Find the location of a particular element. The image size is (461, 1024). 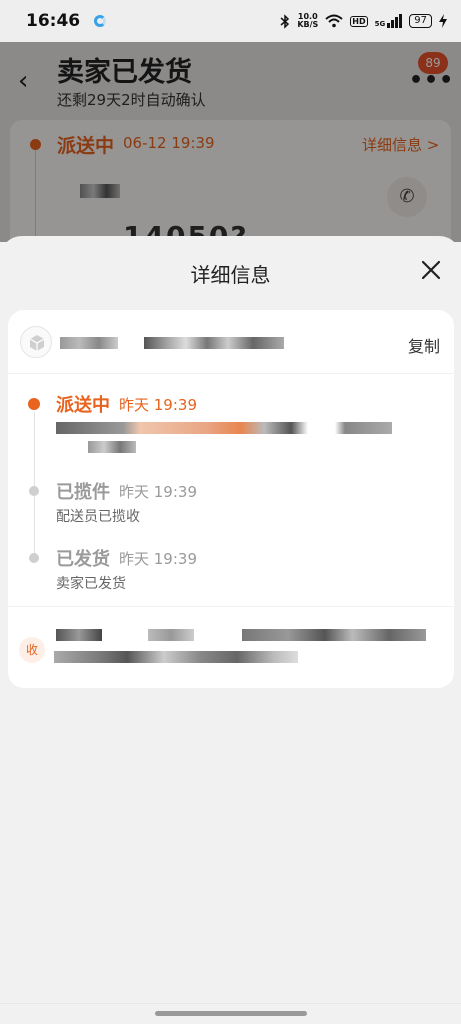

signal-icon: 5G is located at coordinates (389, 21).